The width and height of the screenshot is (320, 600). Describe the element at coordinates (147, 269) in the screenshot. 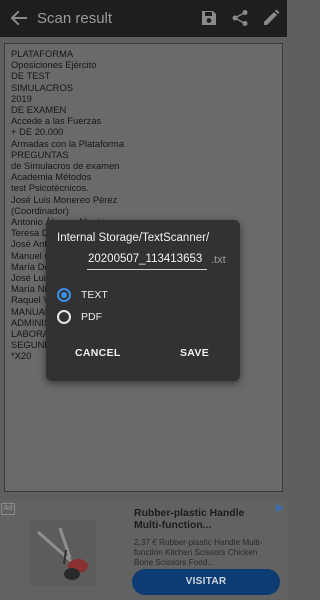

I see `filename-underline` at that location.